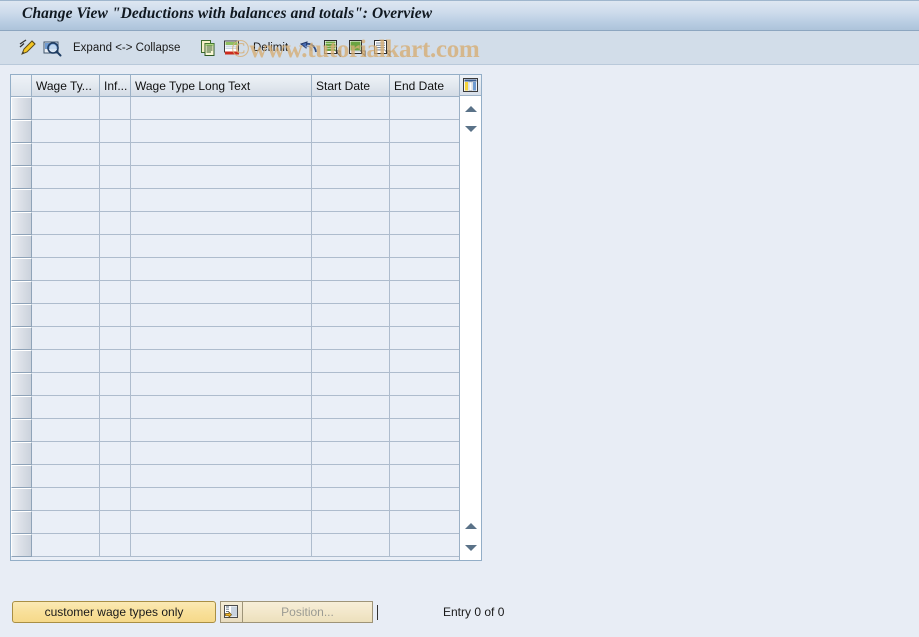  Describe the element at coordinates (221, 86) in the screenshot. I see `column-header-long-text: Wage Type Long Text` at that location.